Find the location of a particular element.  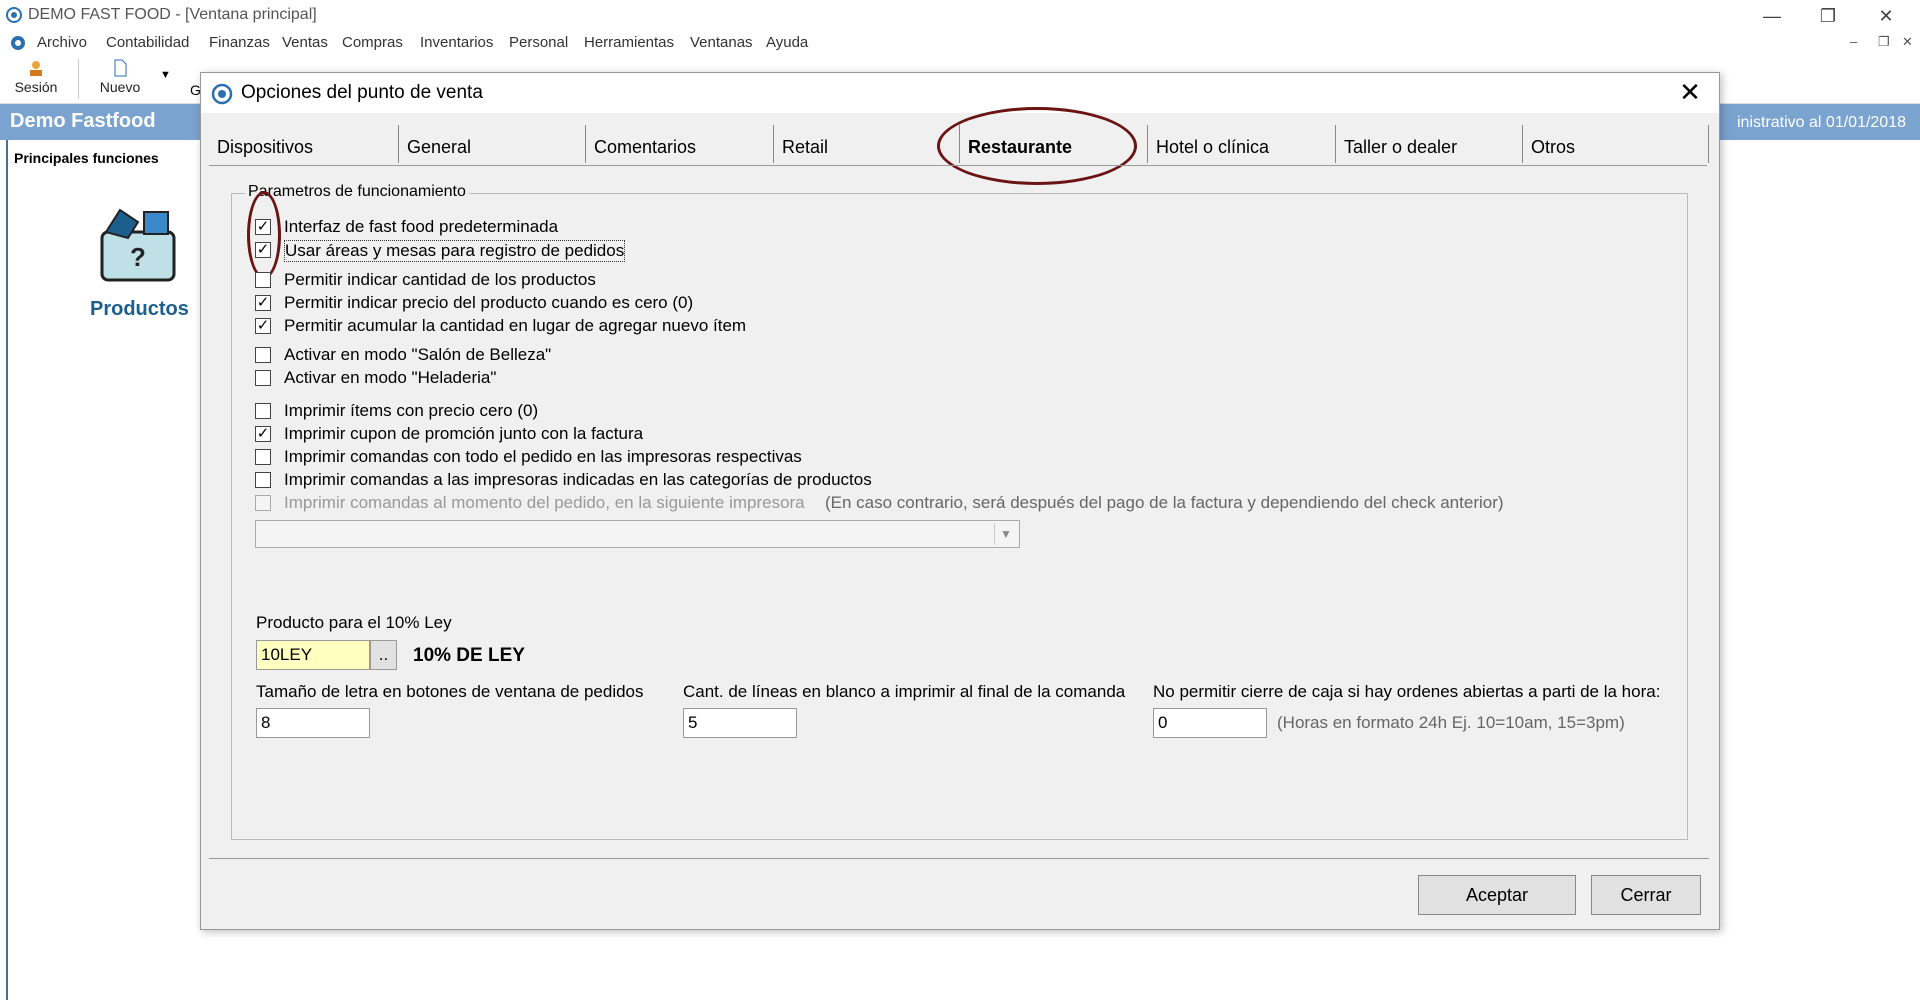

menu-finanzas: Finanzas is located at coordinates (239, 42).